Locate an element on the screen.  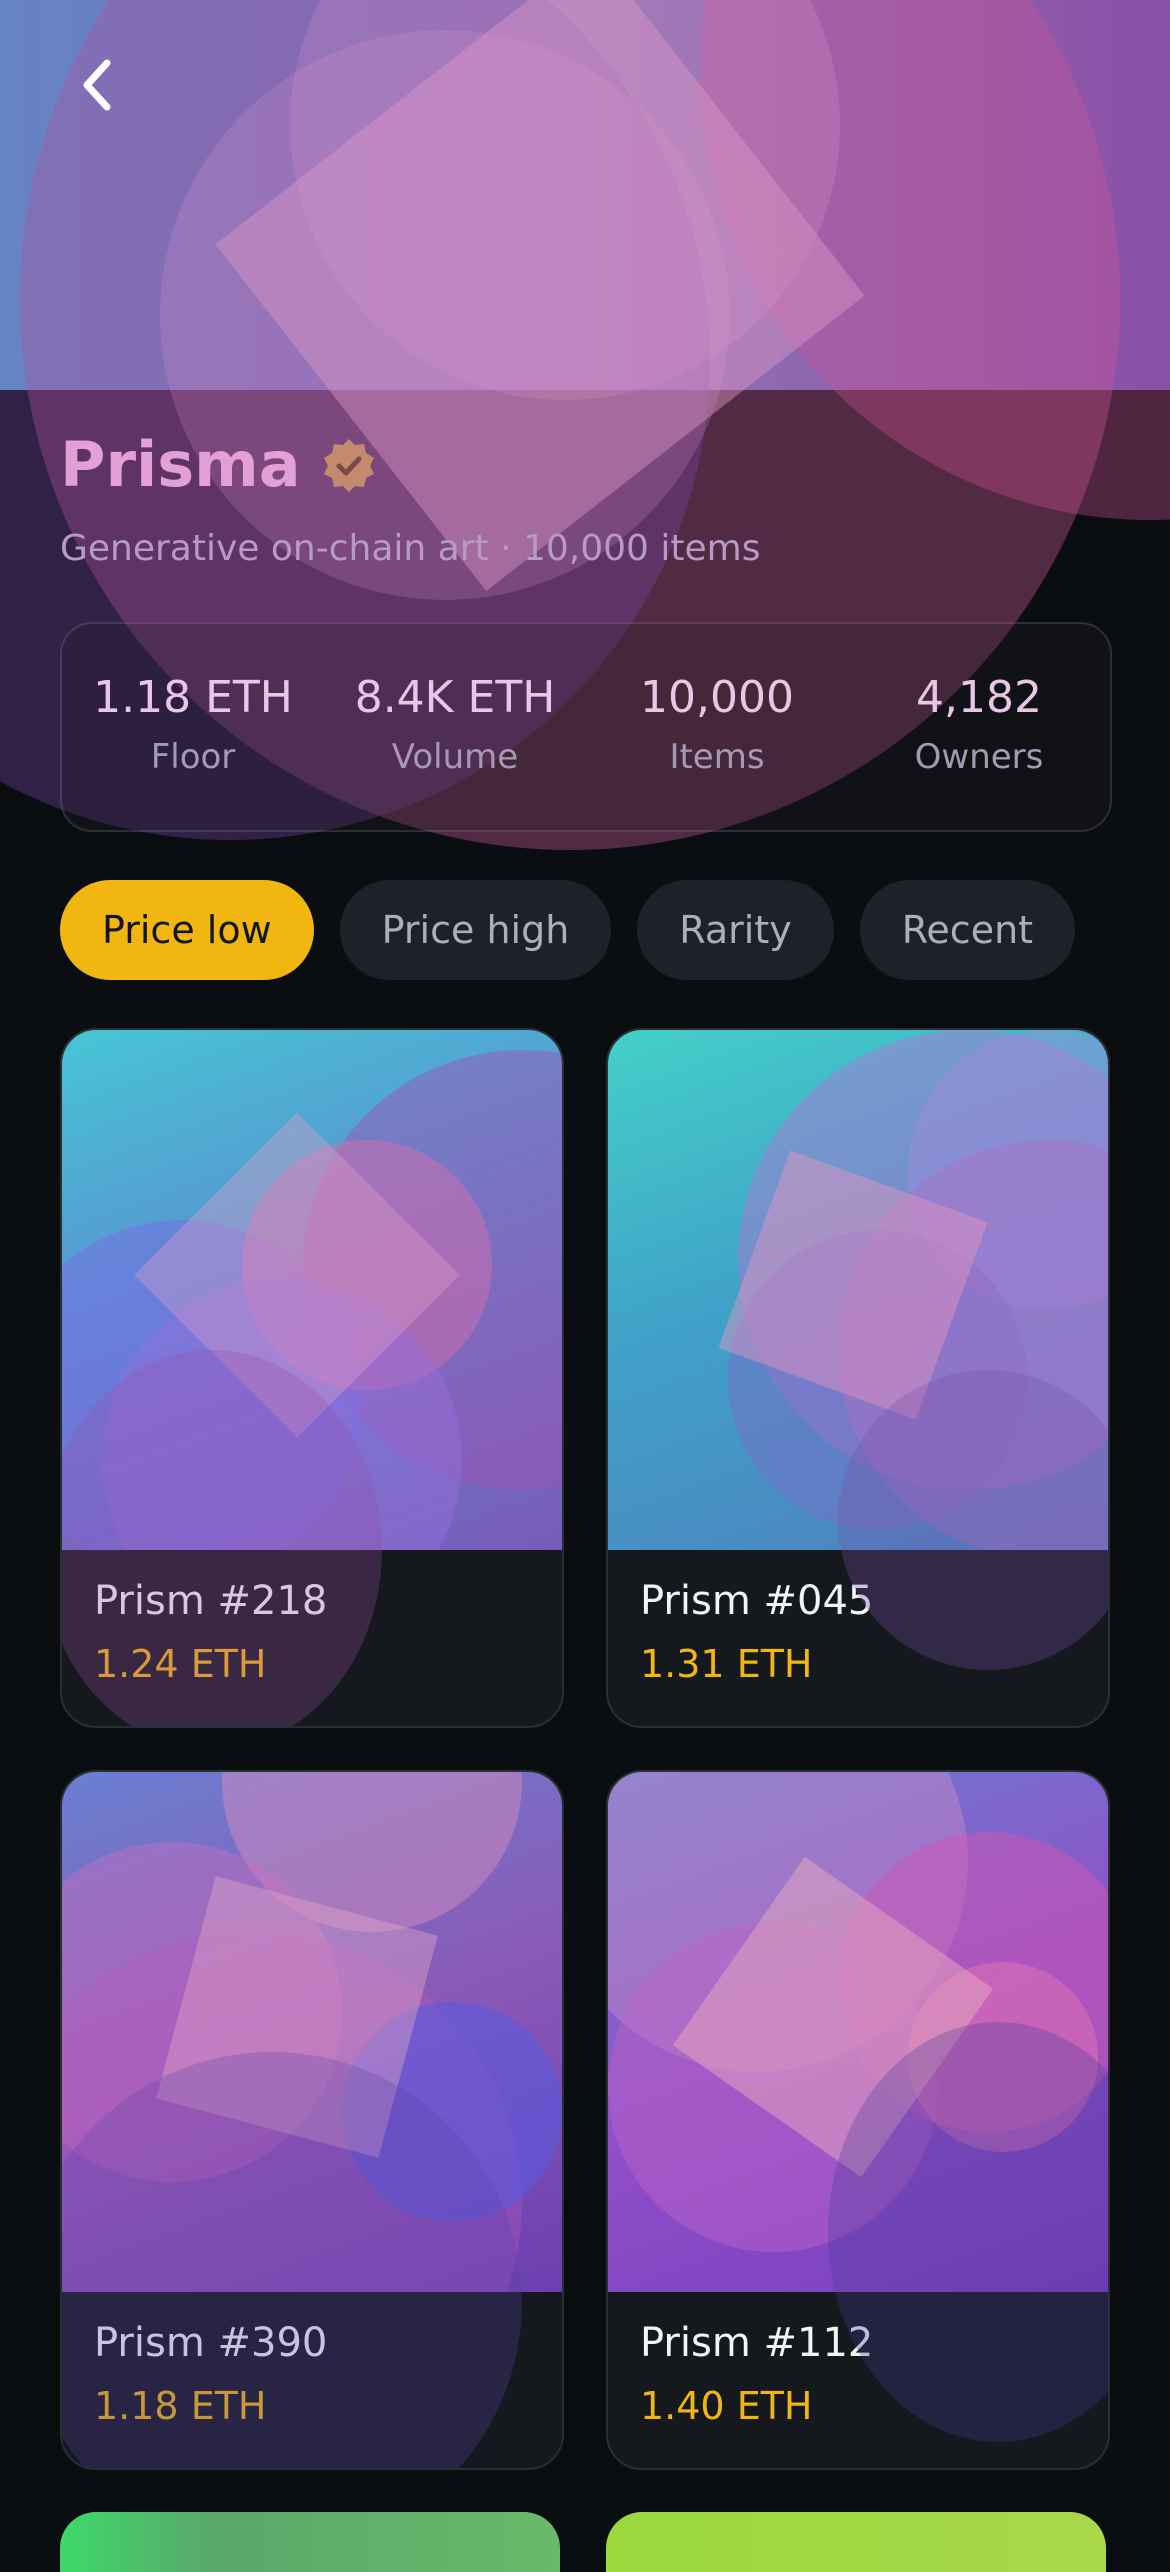
stat-value: 4,182 is located at coordinates (979, 697).